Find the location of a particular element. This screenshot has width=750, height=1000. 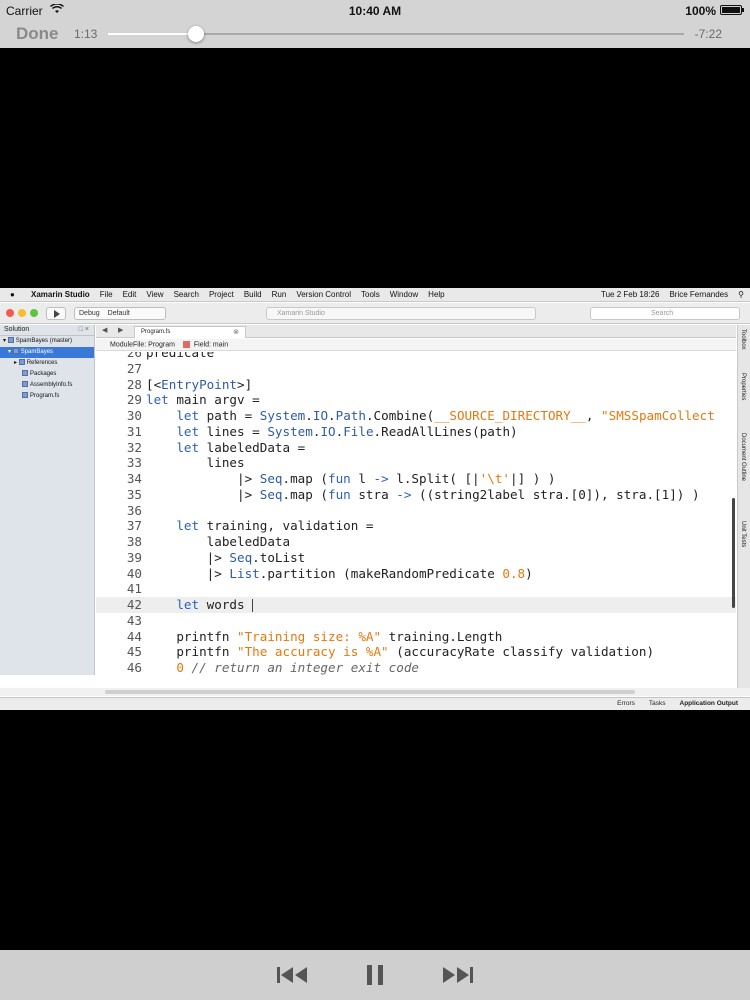

scrubber-track is located at coordinates (396, 34).